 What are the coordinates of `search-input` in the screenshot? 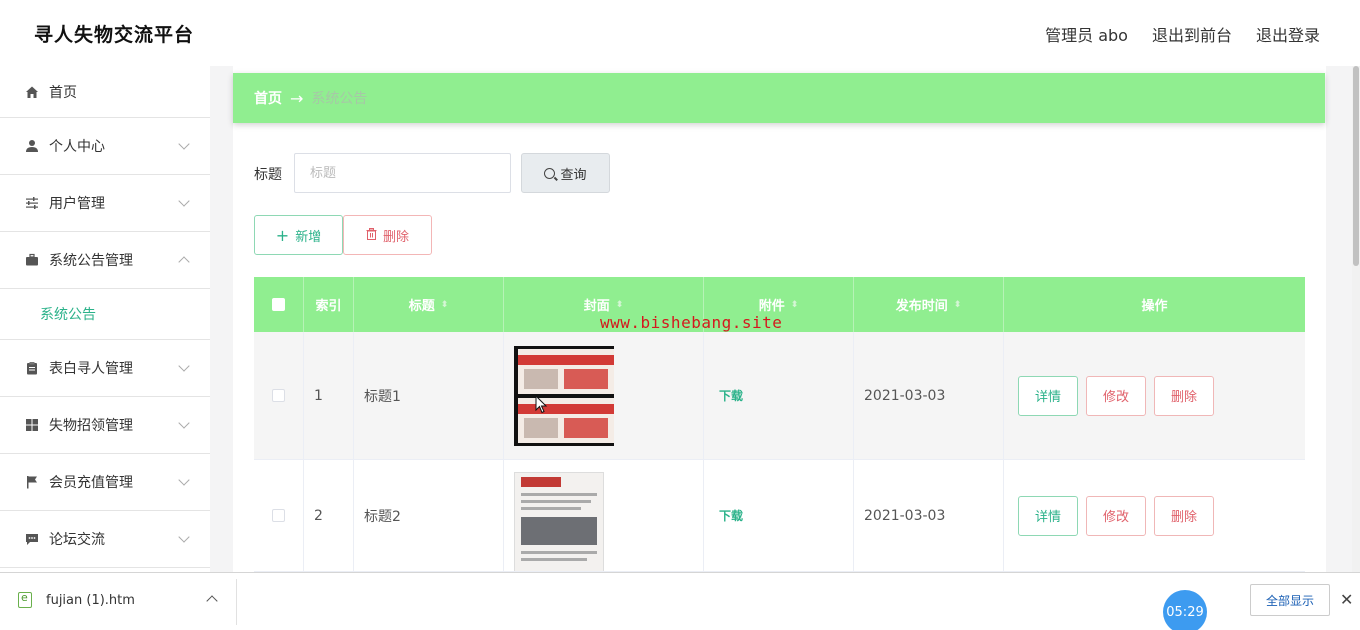 It's located at (402, 173).